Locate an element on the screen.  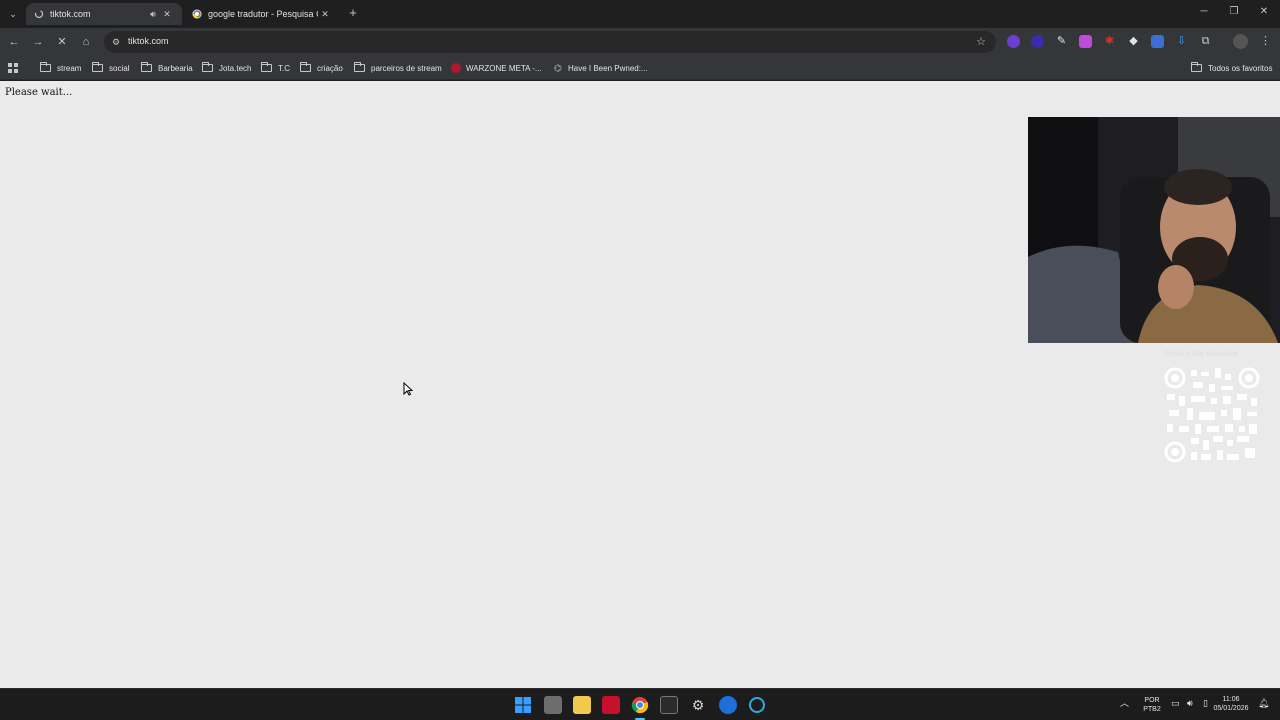
bookmark-folder-tc: T.C is located at coordinates (275, 68).